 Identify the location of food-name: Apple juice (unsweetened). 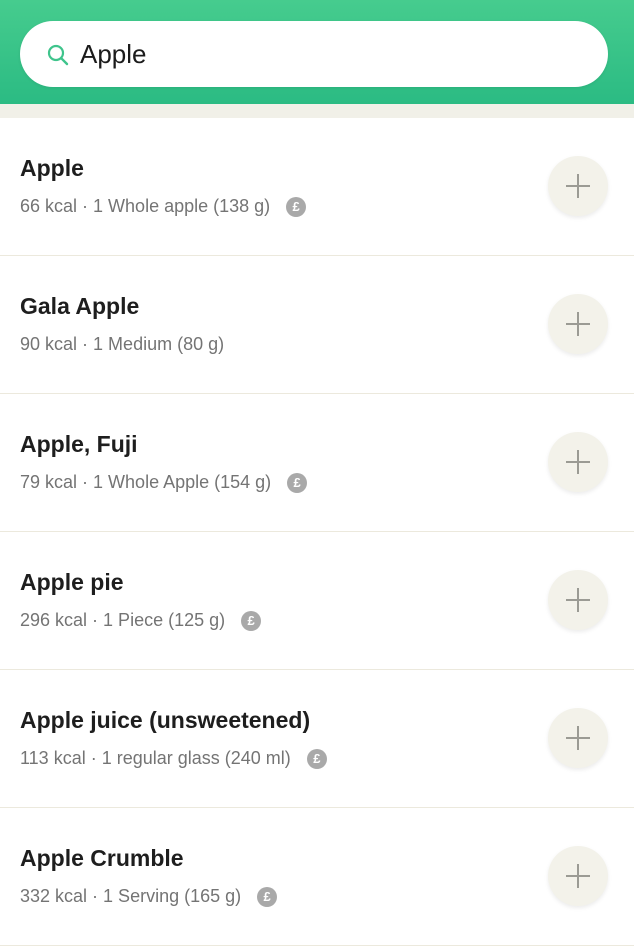
(165, 720).